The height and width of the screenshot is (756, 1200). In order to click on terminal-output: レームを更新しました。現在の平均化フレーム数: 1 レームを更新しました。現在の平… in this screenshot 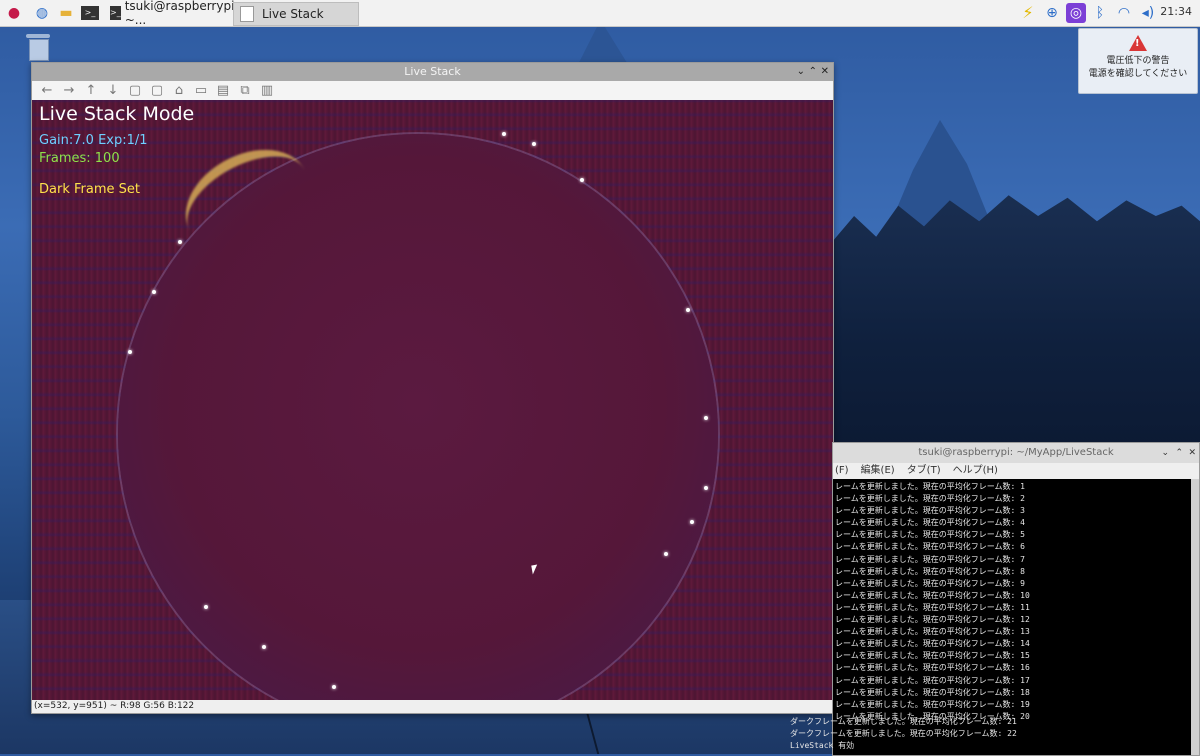, I will do `click(1016, 601)`.